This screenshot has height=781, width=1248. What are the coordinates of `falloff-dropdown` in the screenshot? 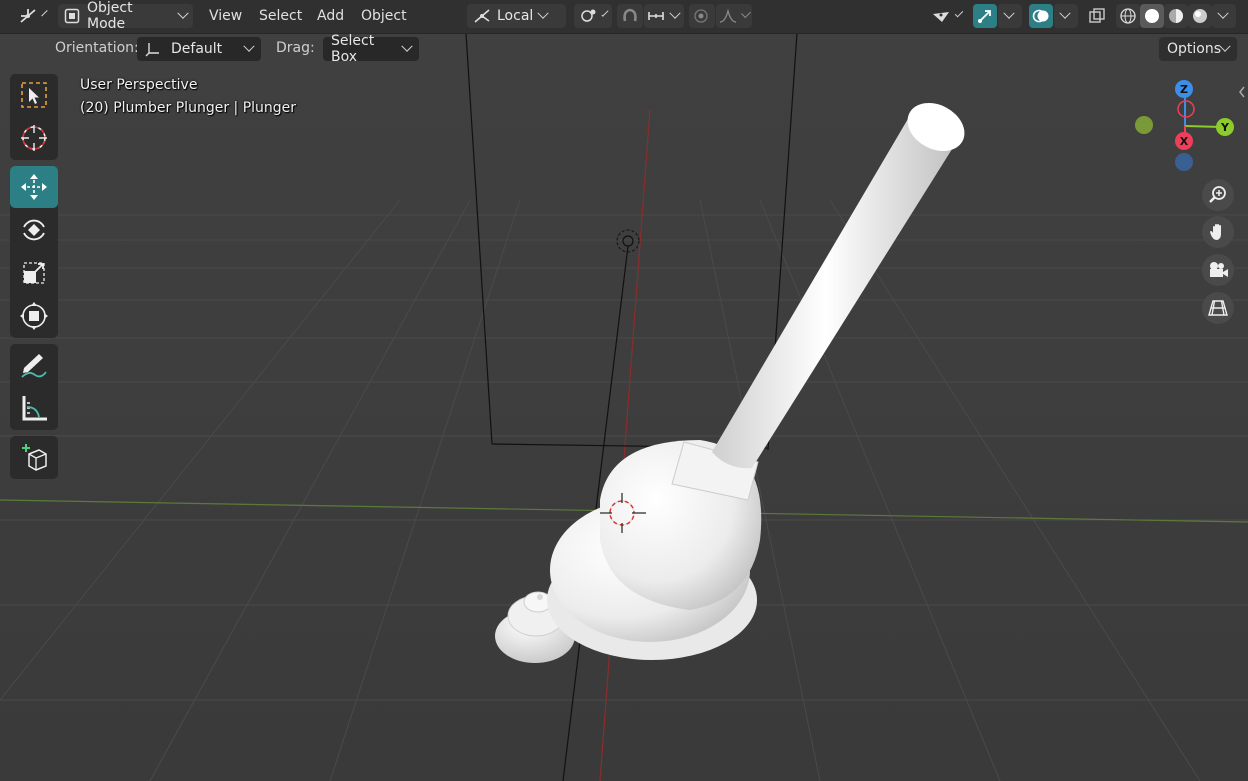 It's located at (734, 16).